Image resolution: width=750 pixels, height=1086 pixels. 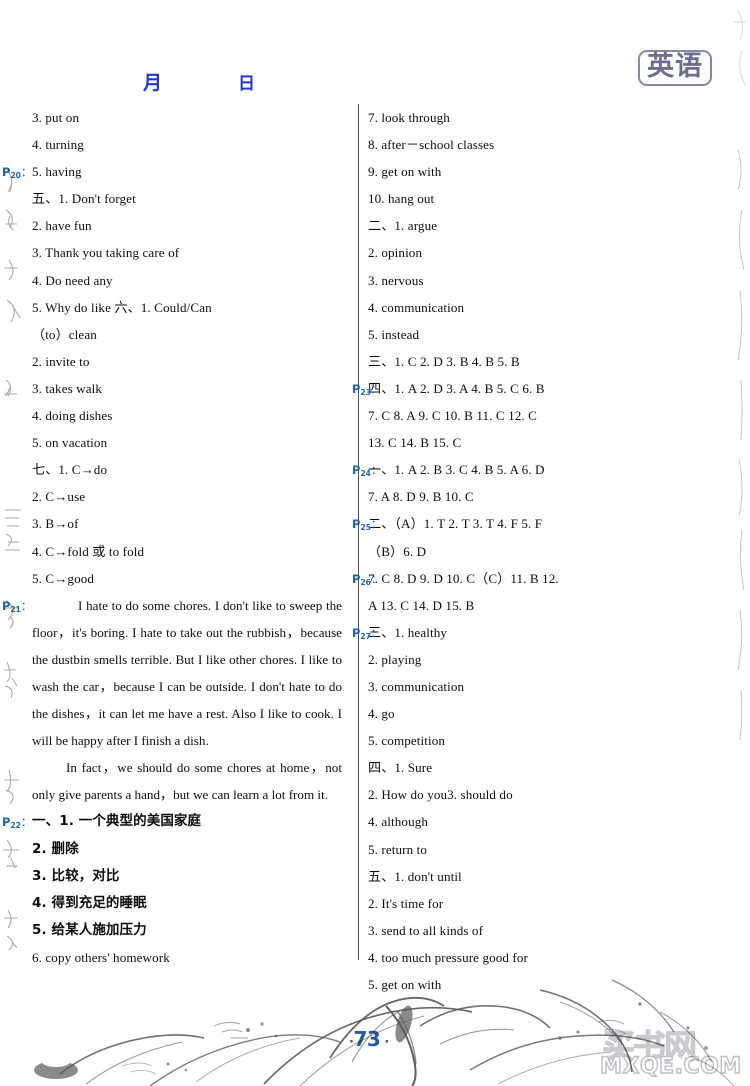 I want to click on answer-line-text: 4. communication, so click(x=416, y=307).